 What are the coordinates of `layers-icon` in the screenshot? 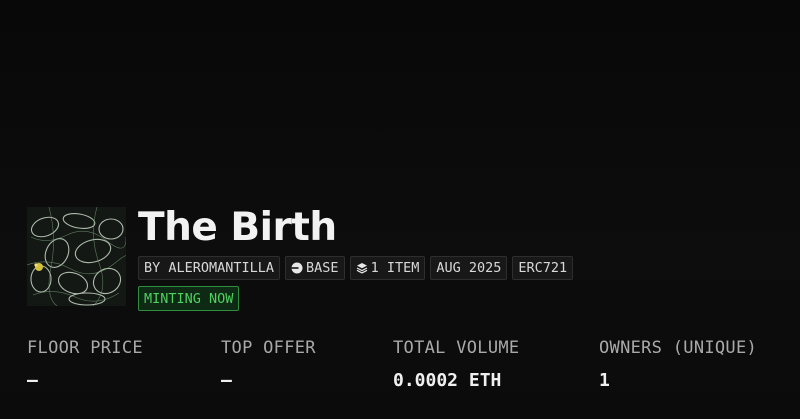 It's located at (362, 268).